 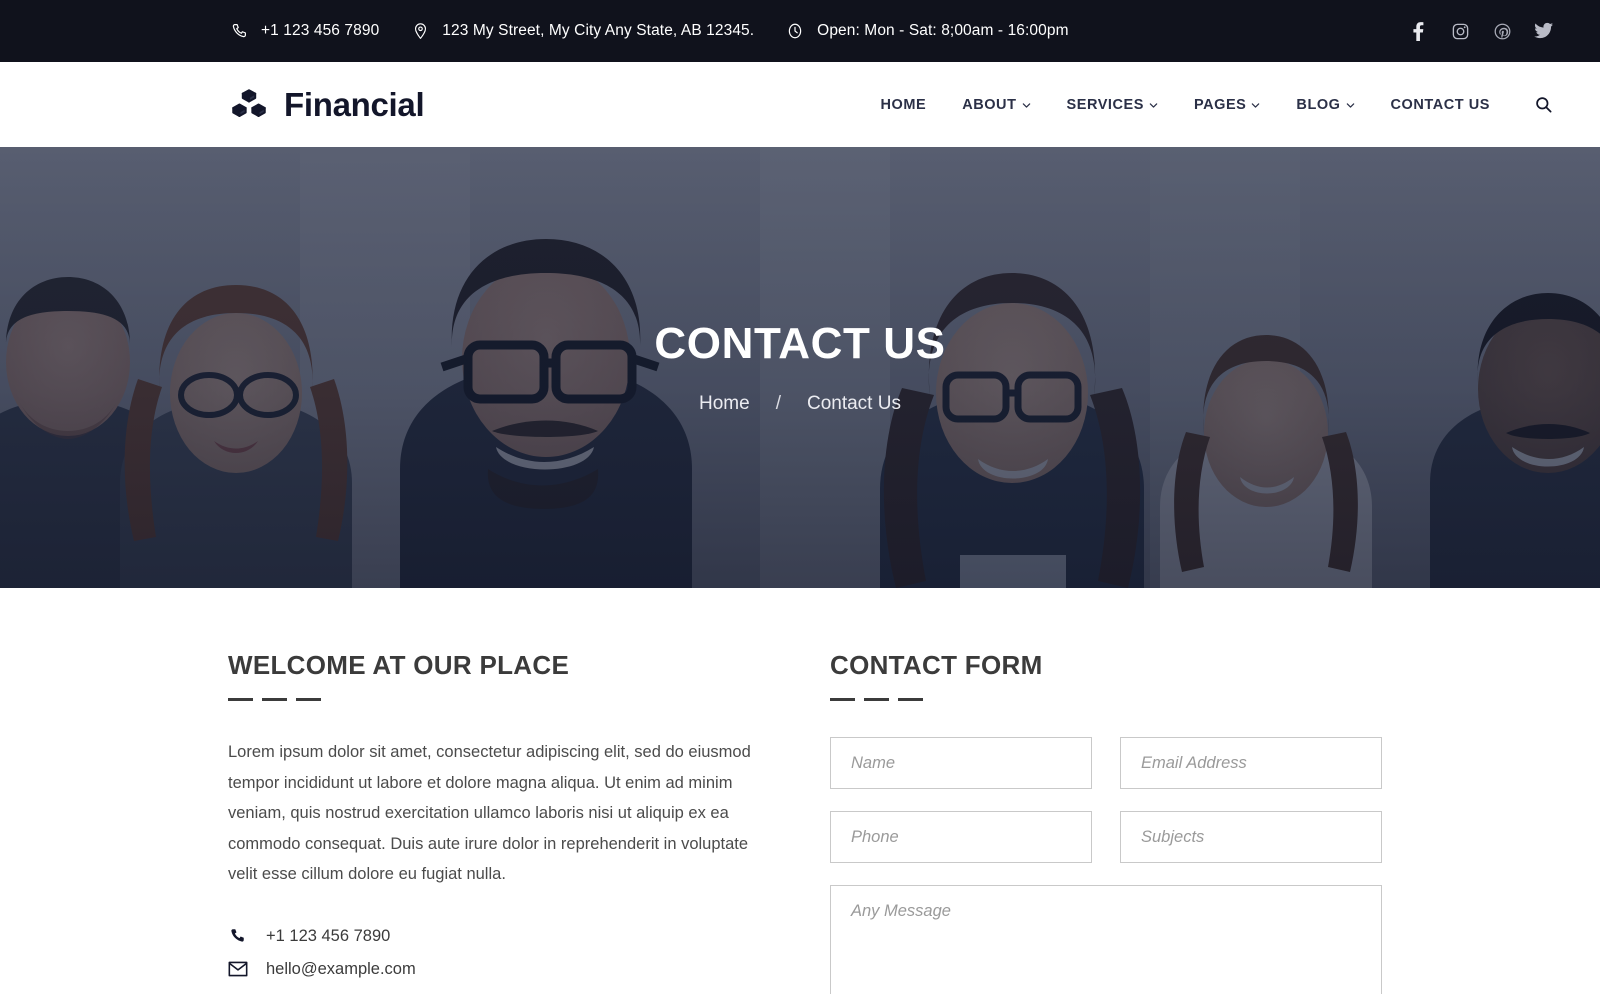 I want to click on pinterest-icon, so click(x=1502, y=31).